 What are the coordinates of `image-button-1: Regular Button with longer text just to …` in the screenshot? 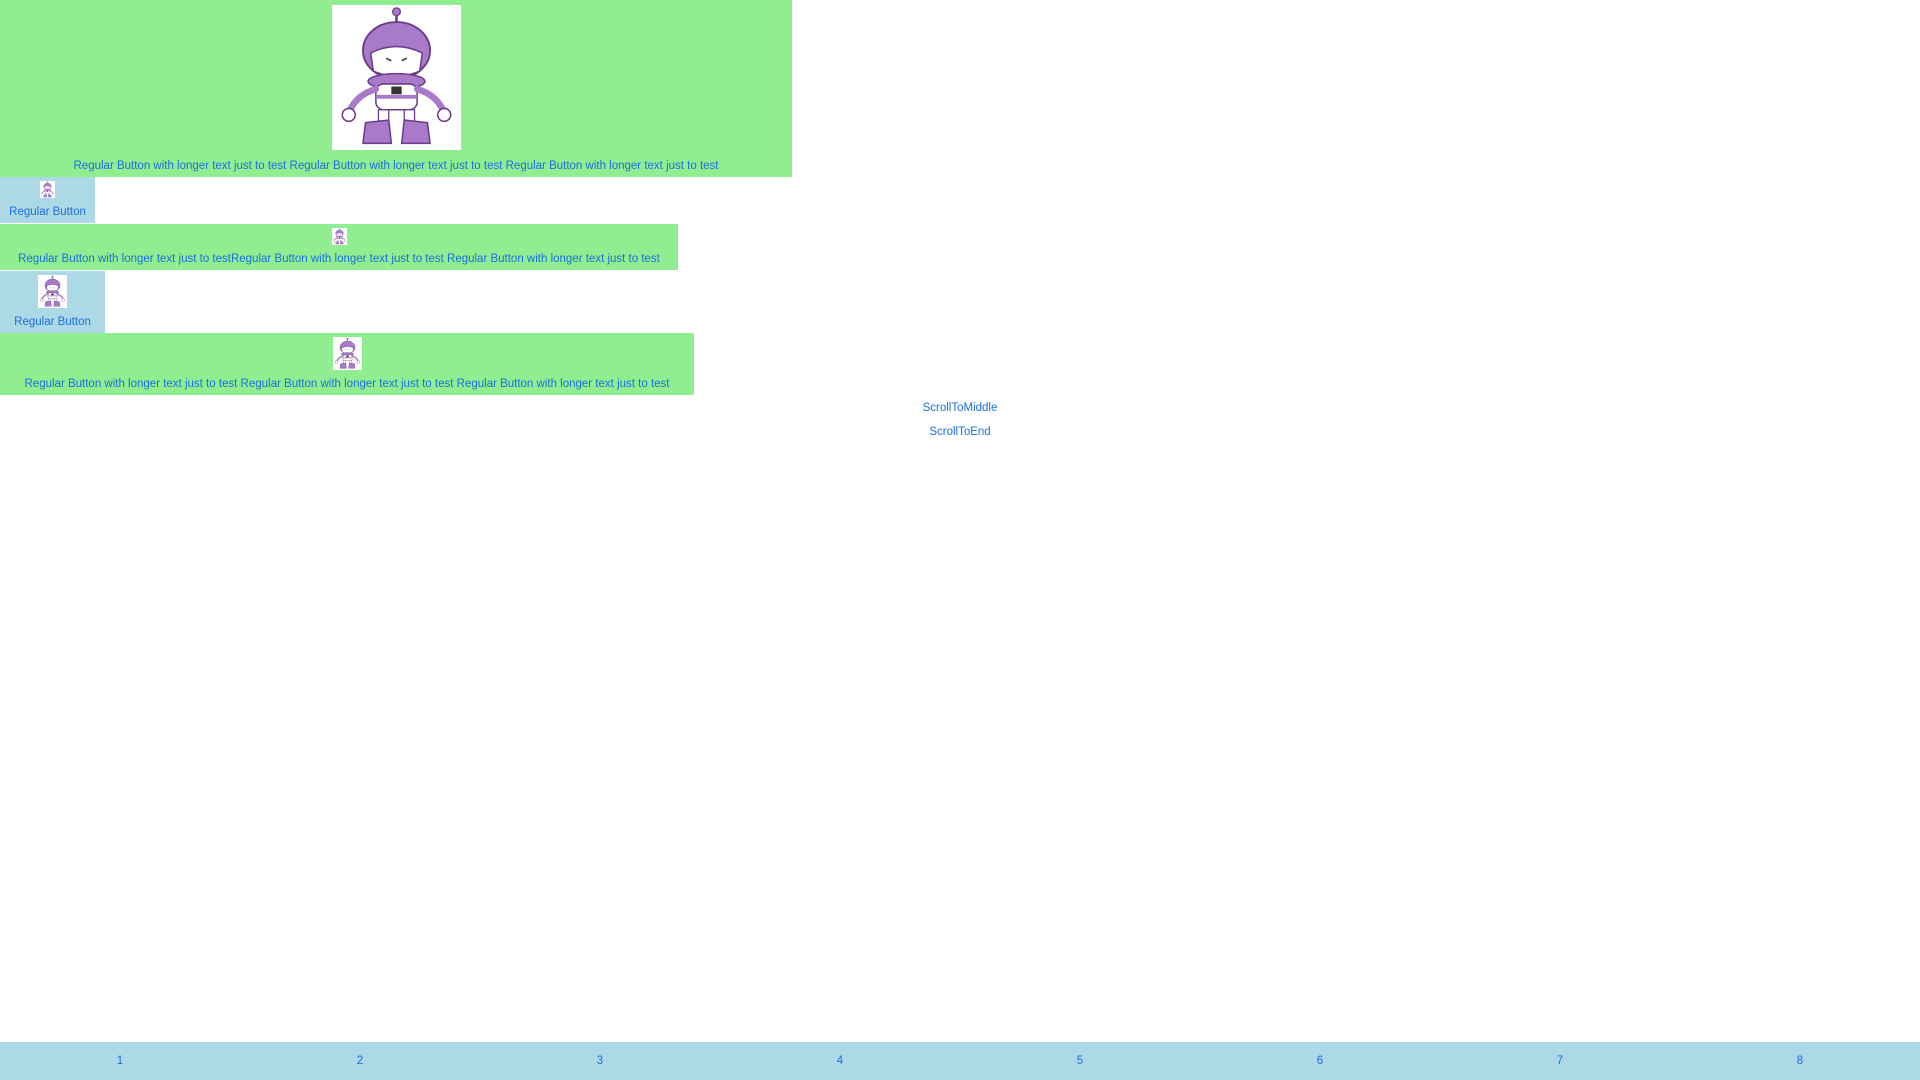 It's located at (396, 88).